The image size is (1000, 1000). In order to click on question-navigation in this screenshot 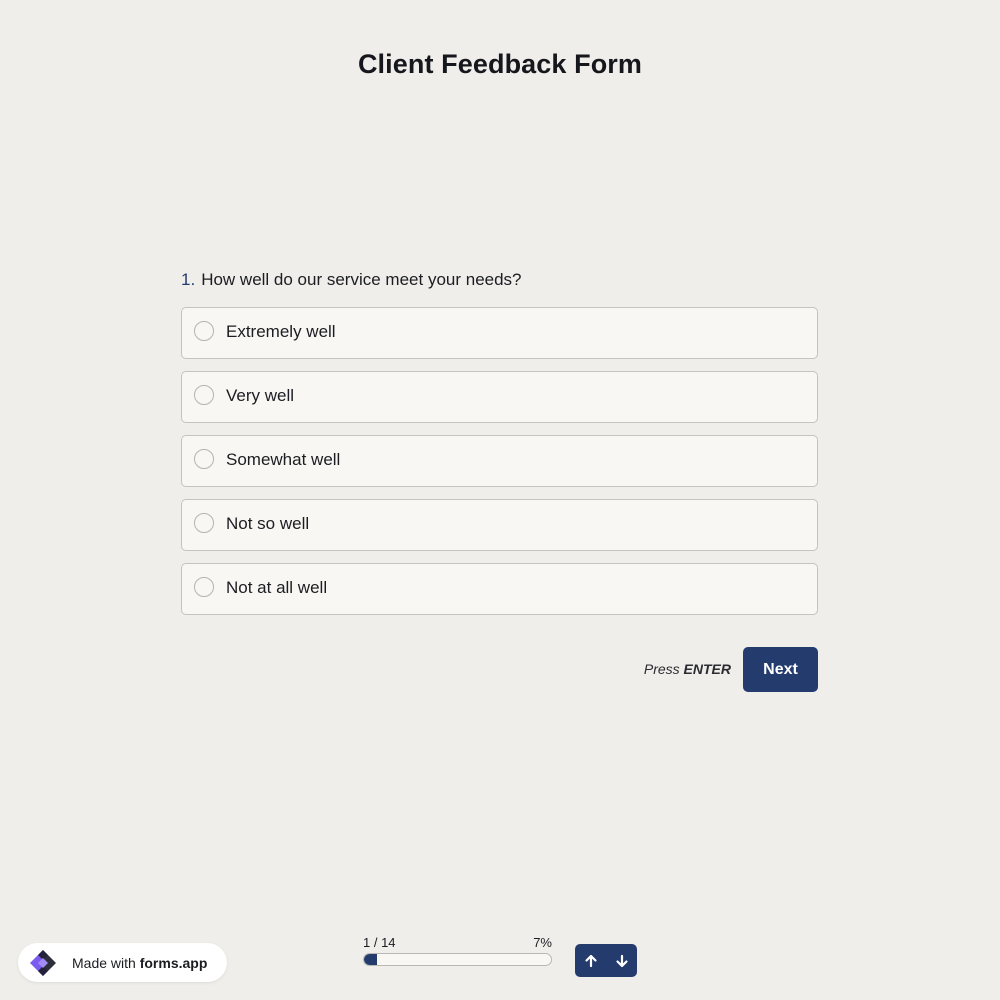, I will do `click(606, 960)`.